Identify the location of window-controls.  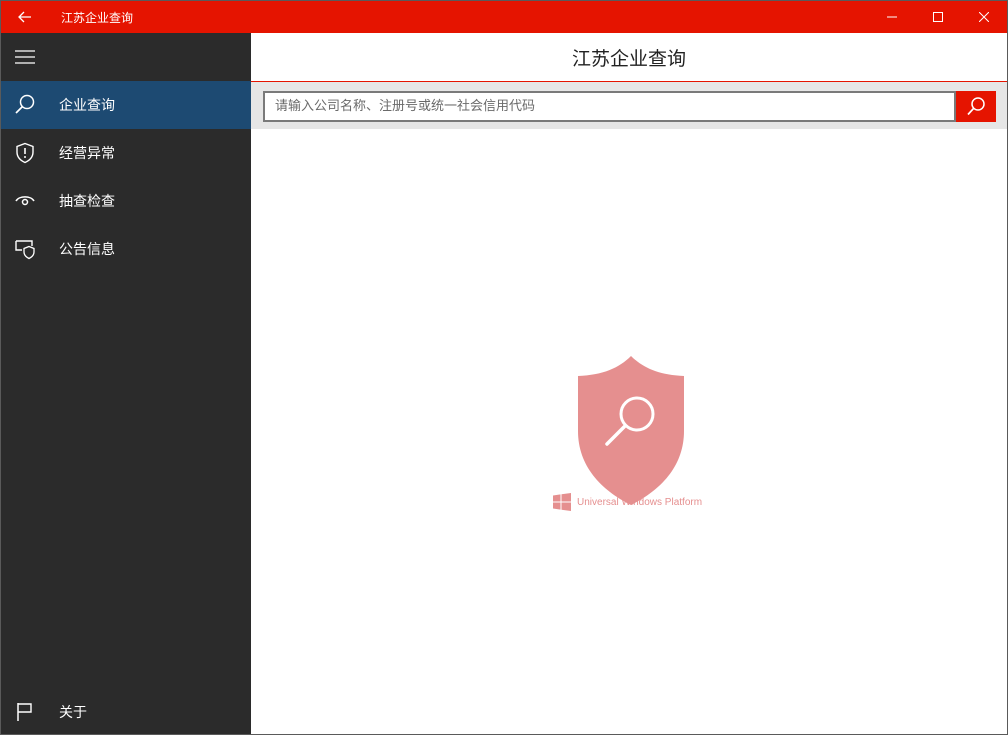
(938, 17).